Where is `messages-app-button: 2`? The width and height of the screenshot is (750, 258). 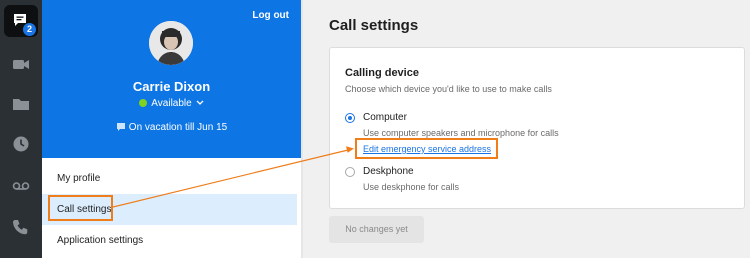
messages-app-button: 2 is located at coordinates (21, 21).